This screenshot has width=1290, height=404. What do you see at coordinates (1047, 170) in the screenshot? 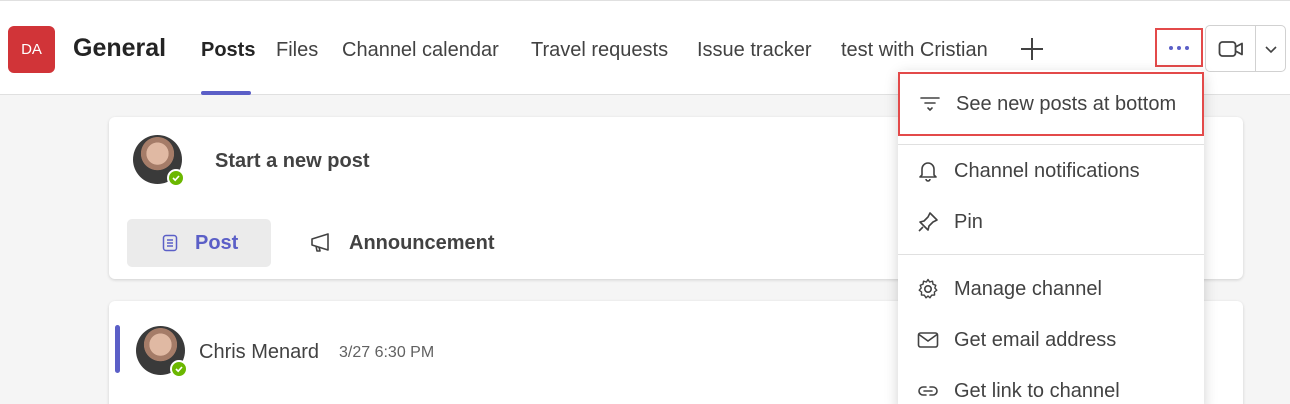
I see `menu-item-label: Channel notifications` at bounding box center [1047, 170].